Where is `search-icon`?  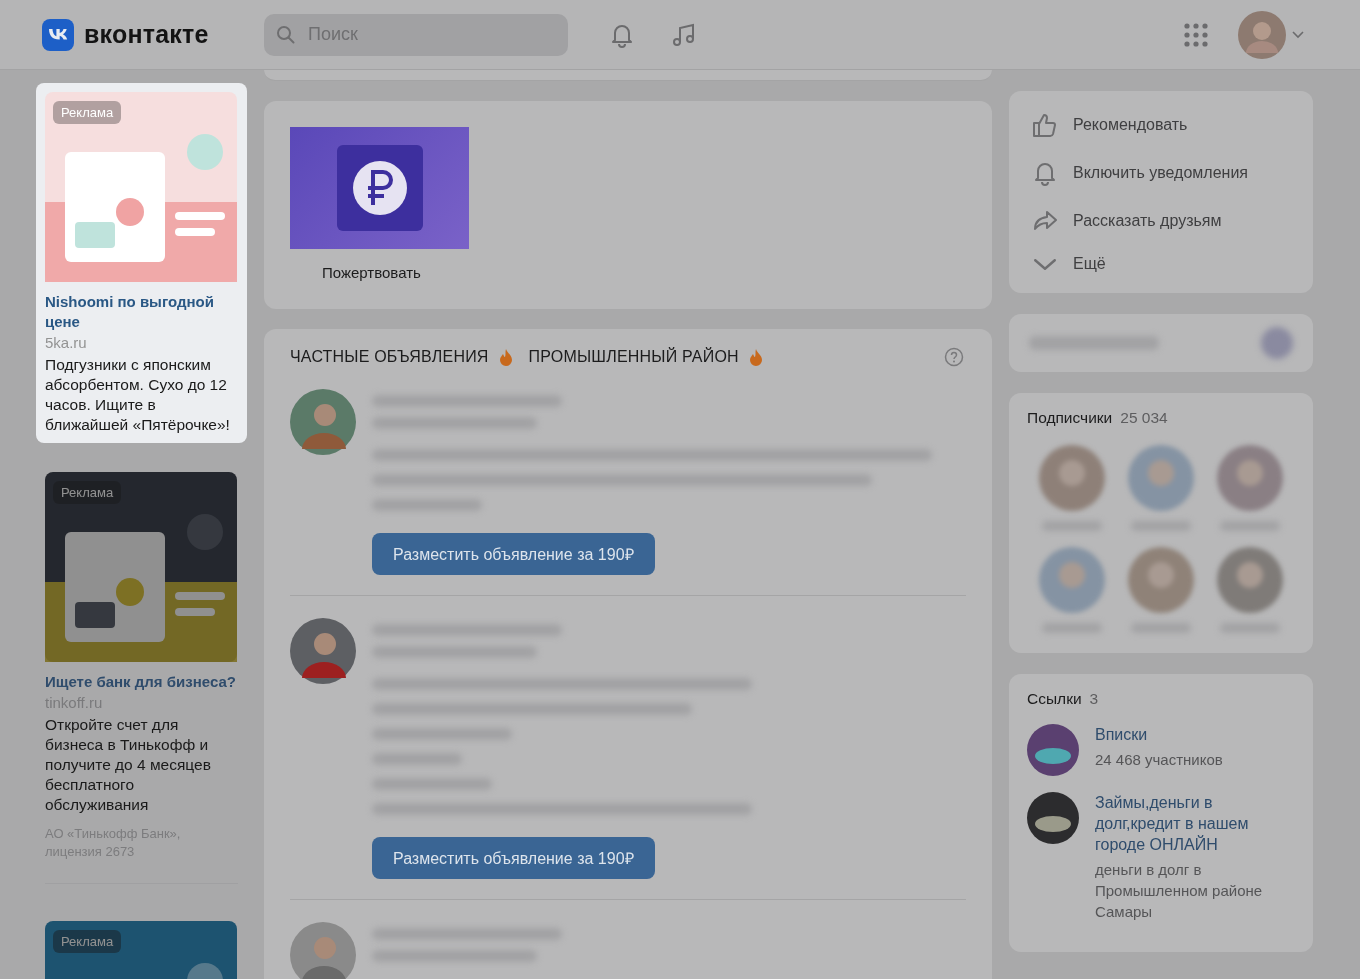
search-icon is located at coordinates (286, 34).